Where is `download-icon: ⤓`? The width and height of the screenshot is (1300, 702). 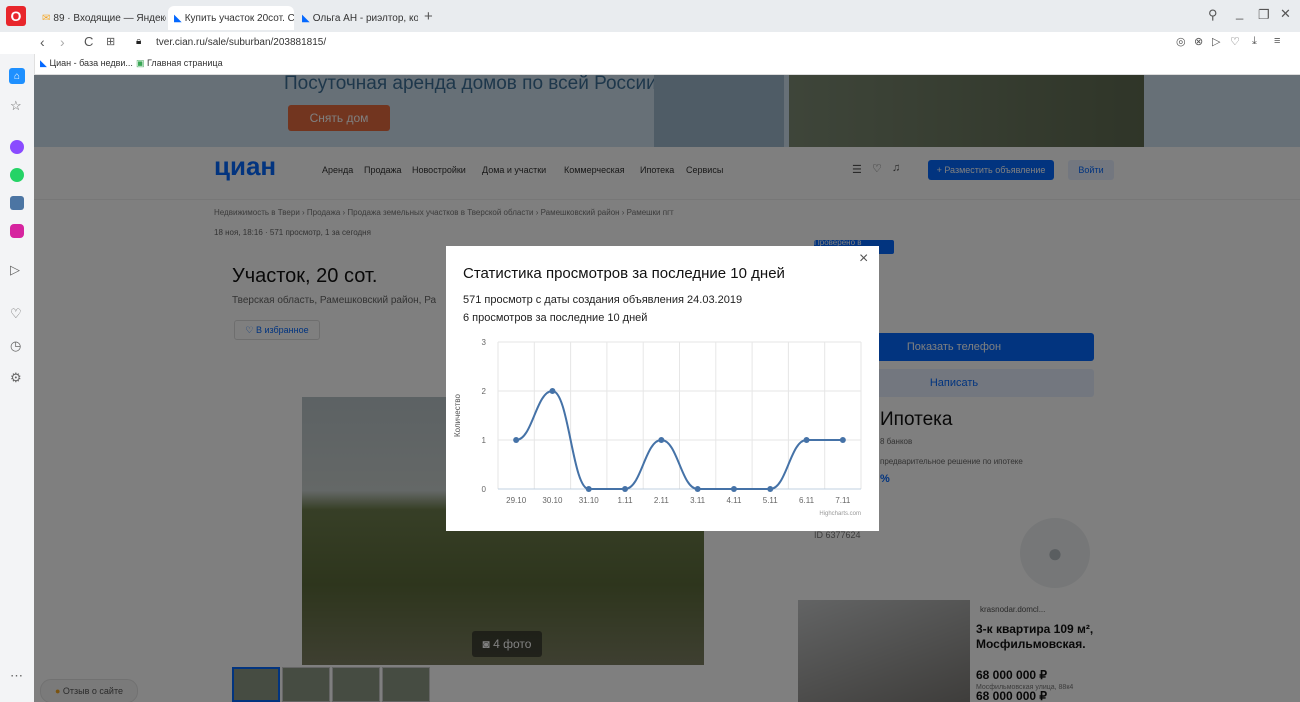
download-icon: ⤓ is located at coordinates (1254, 41).